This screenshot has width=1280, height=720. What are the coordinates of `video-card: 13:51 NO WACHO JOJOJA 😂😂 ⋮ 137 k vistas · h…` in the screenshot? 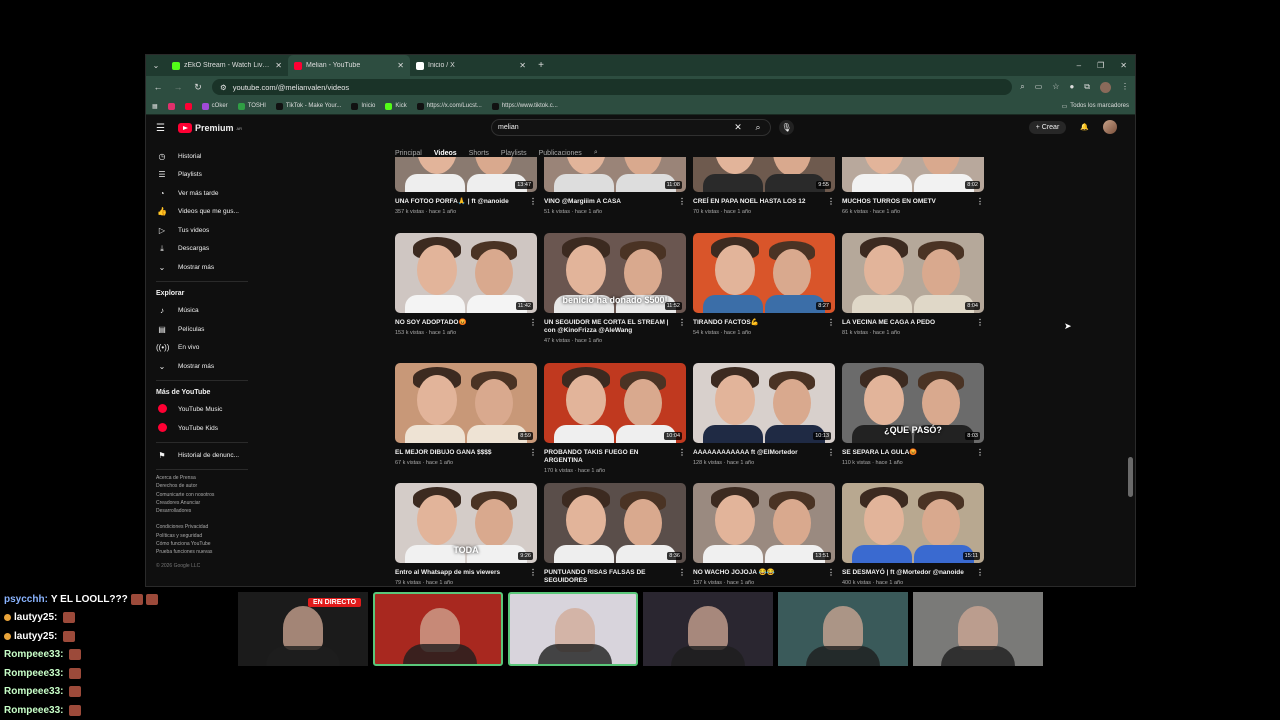 It's located at (764, 534).